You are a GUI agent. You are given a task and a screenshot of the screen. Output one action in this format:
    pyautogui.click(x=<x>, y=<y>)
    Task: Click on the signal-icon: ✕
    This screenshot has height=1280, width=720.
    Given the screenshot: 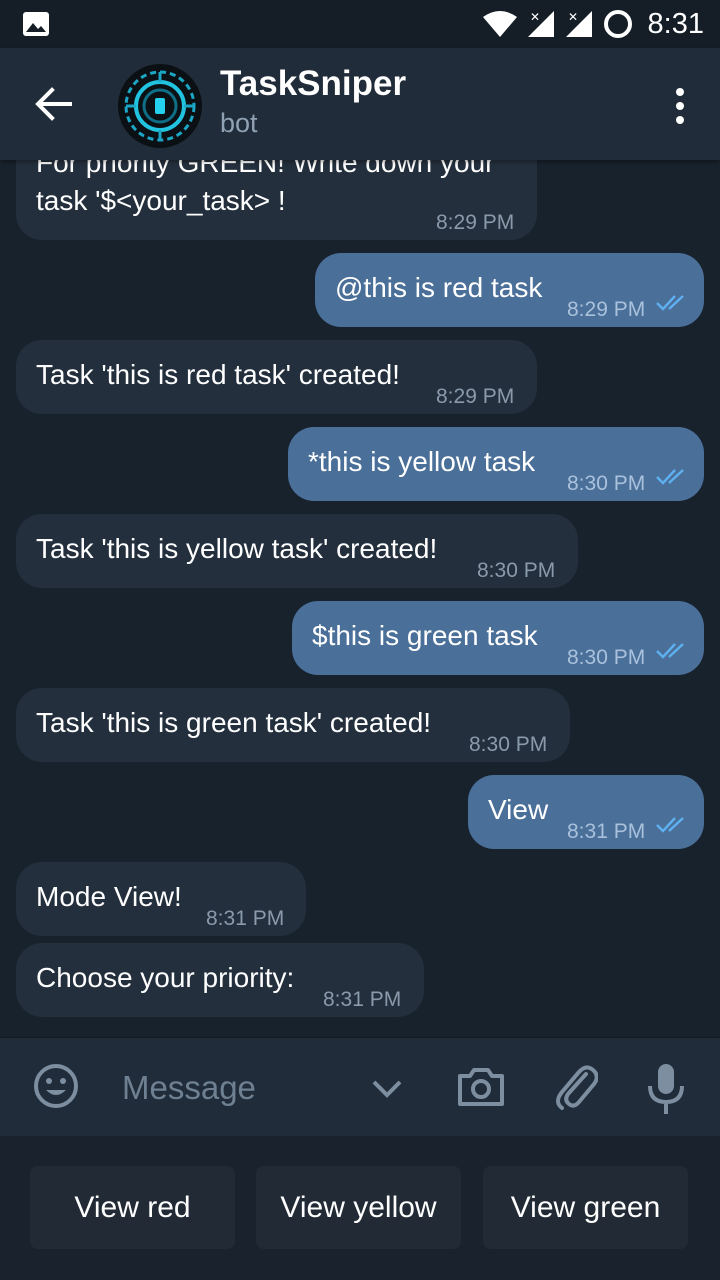 What is the action you would take?
    pyautogui.click(x=540, y=23)
    